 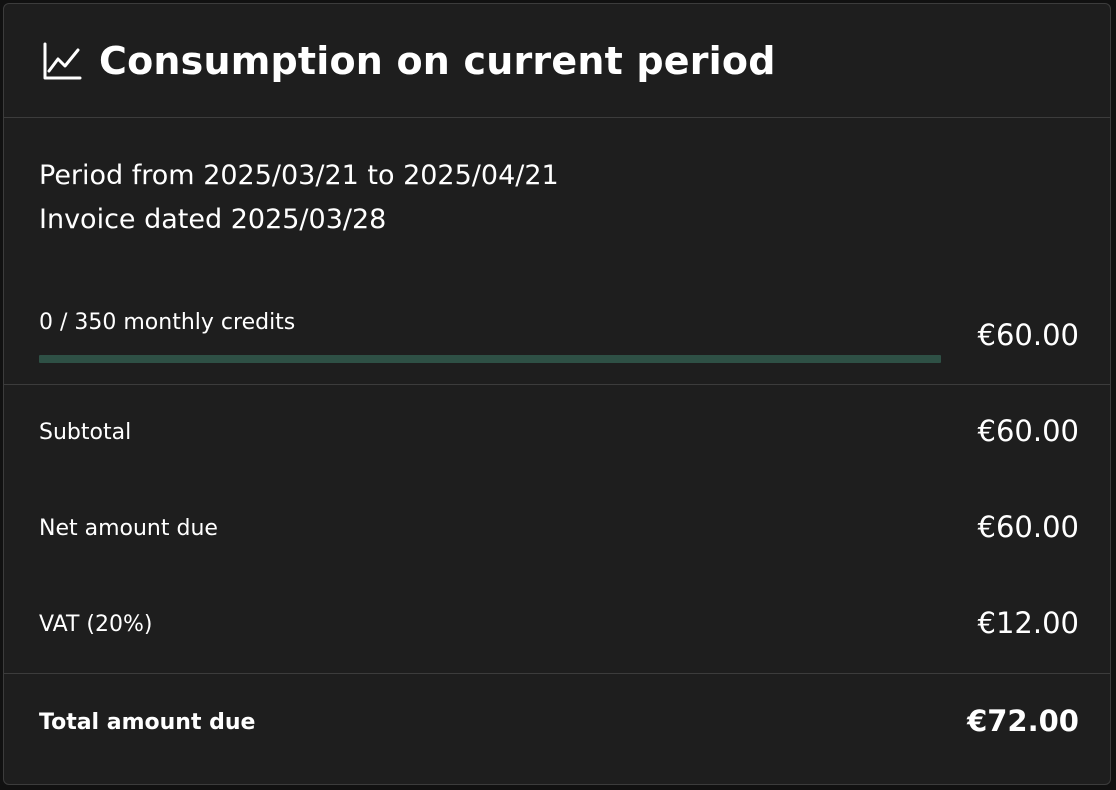 I want to click on net-amount-value: €60.00, so click(x=1028, y=527).